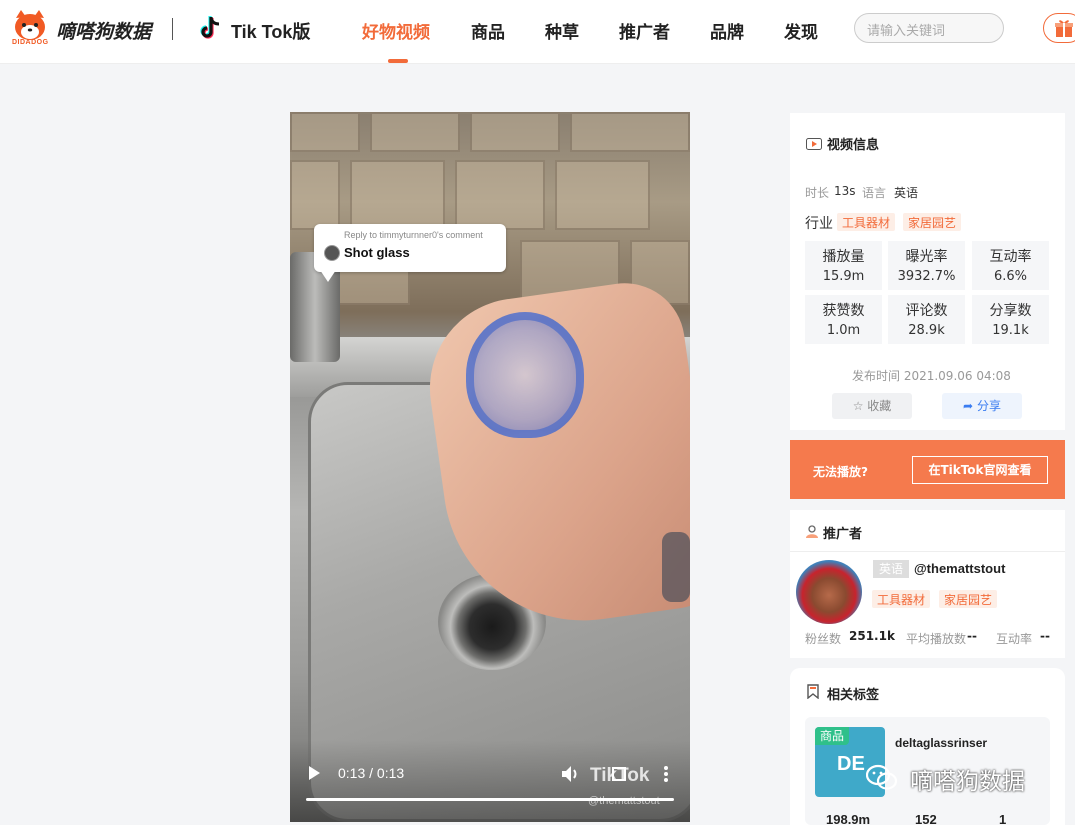  I want to click on promoter-title: 推广者, so click(843, 534).